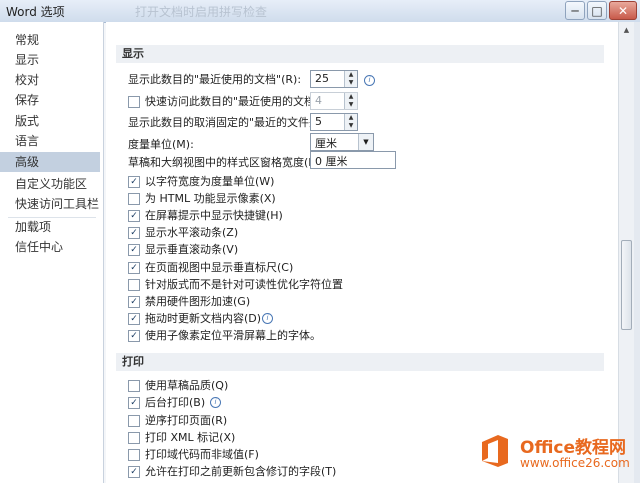  Describe the element at coordinates (626, 285) in the screenshot. I see `scroll-thumb` at that location.